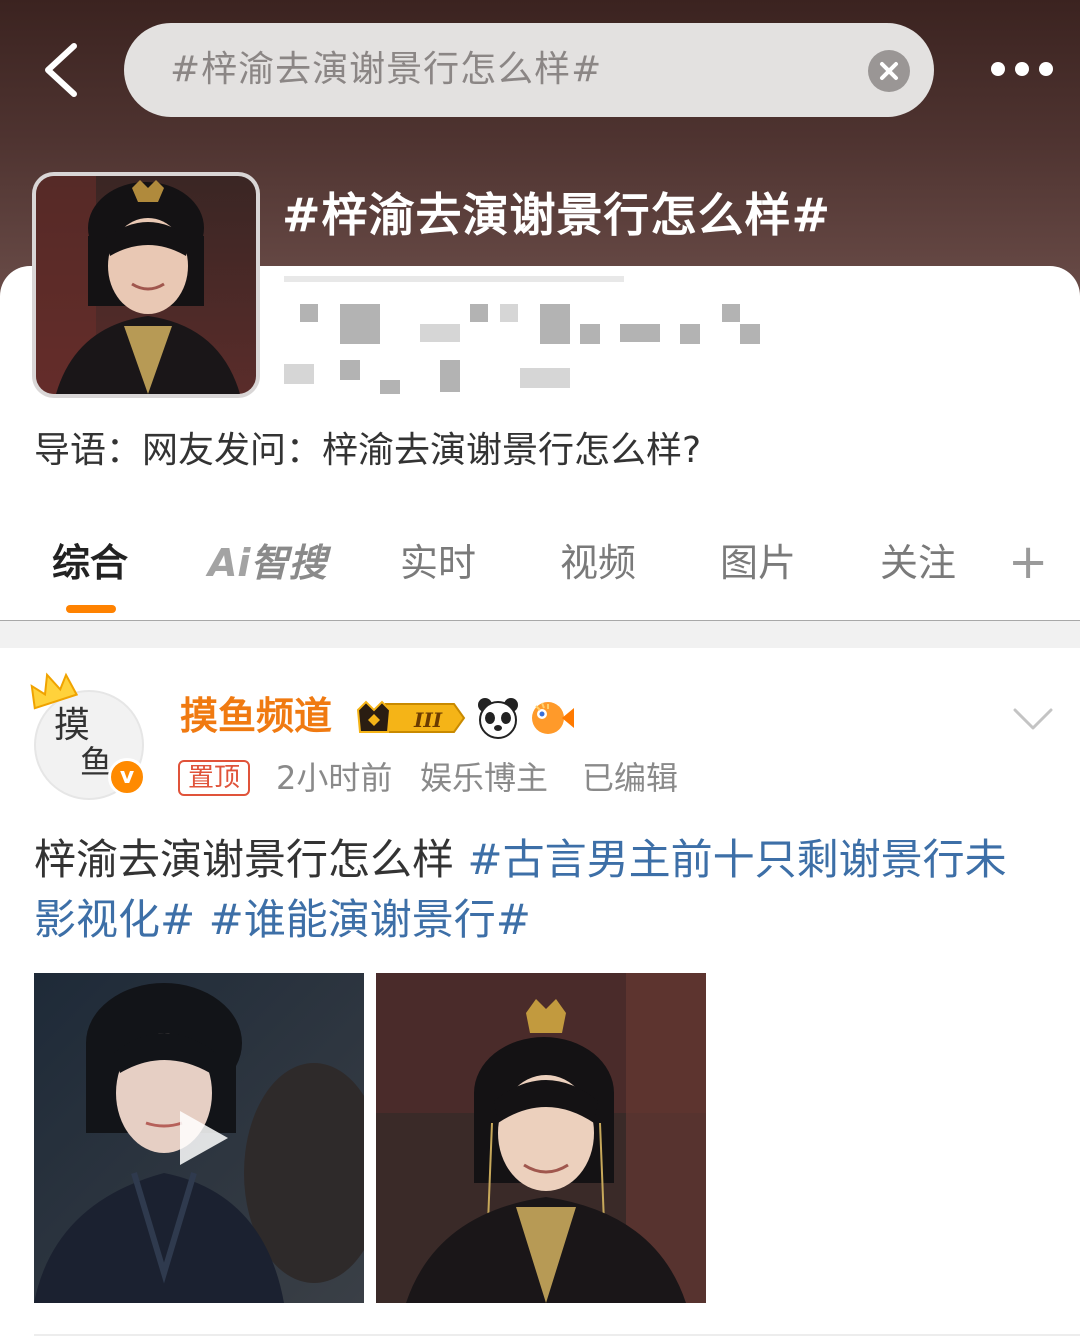  I want to click on play-icon, so click(204, 1138).